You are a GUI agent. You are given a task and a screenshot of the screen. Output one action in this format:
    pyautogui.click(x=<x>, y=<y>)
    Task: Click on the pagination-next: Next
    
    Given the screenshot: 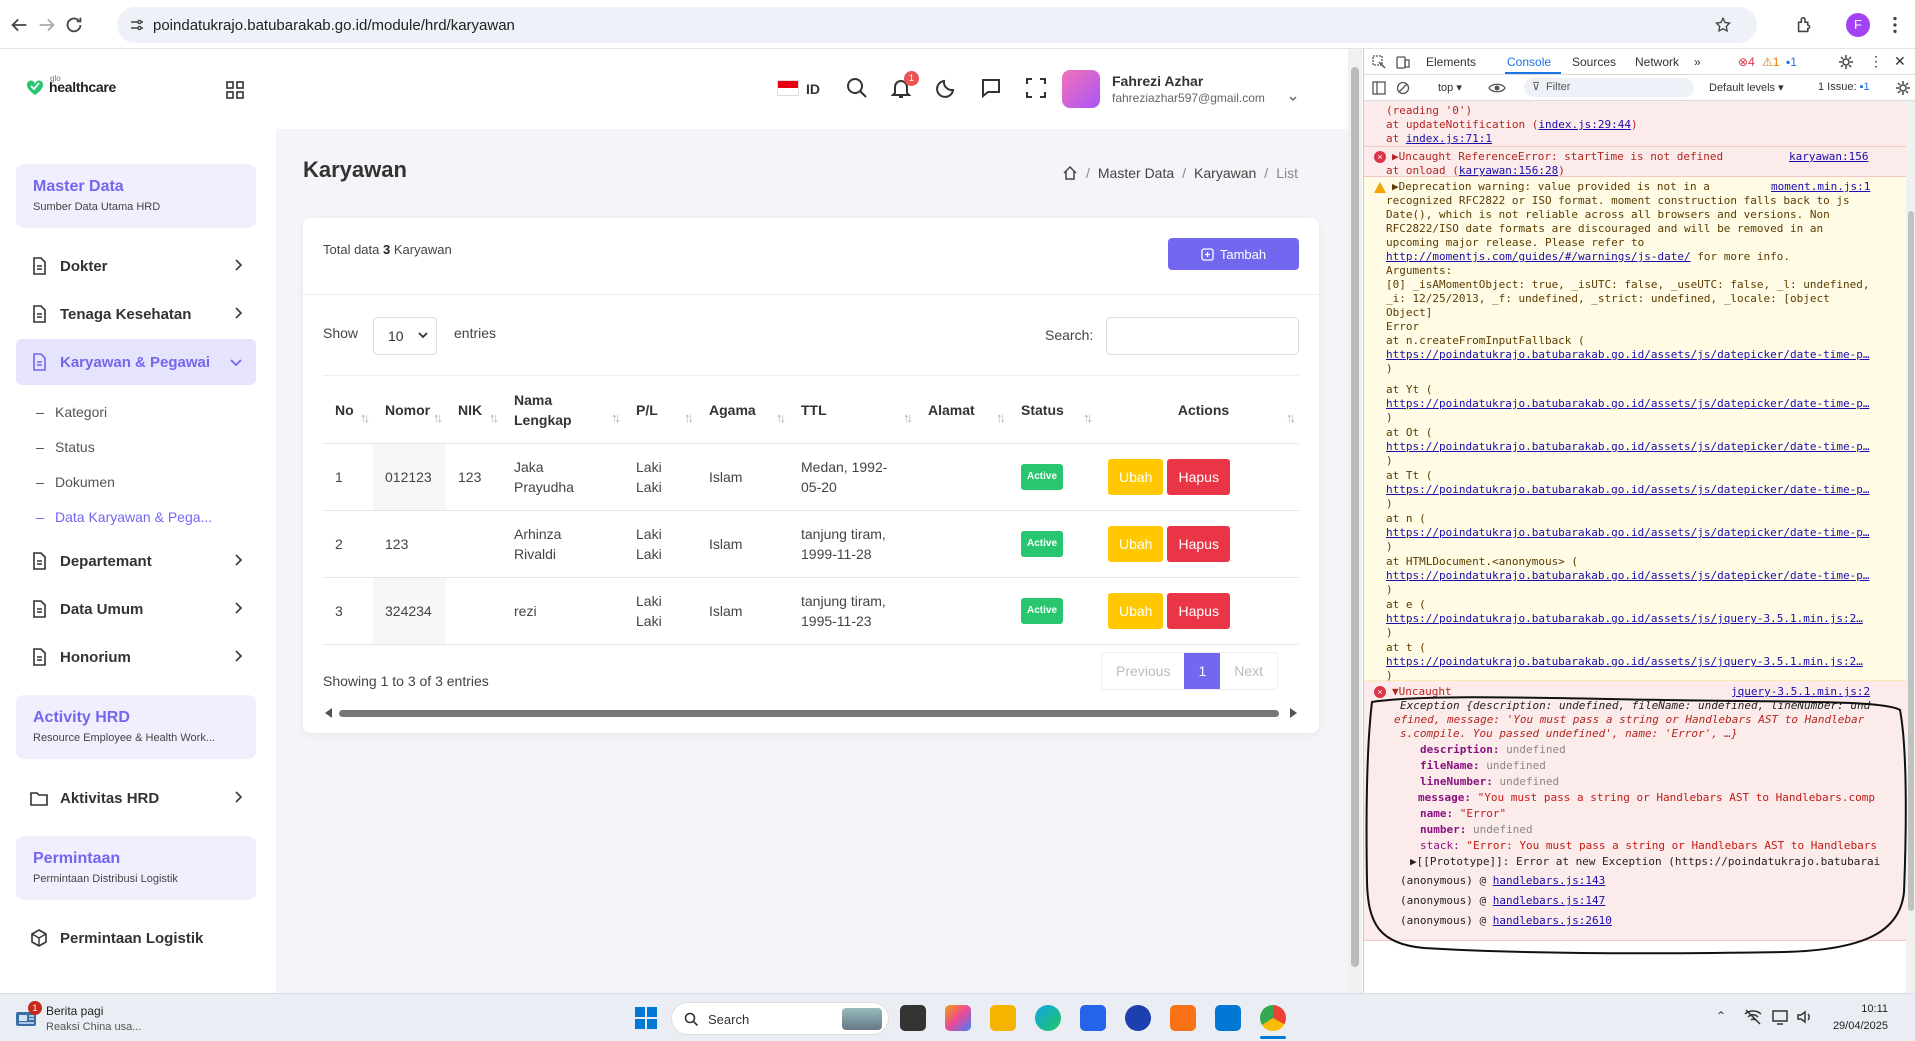 What is the action you would take?
    pyautogui.click(x=1248, y=671)
    